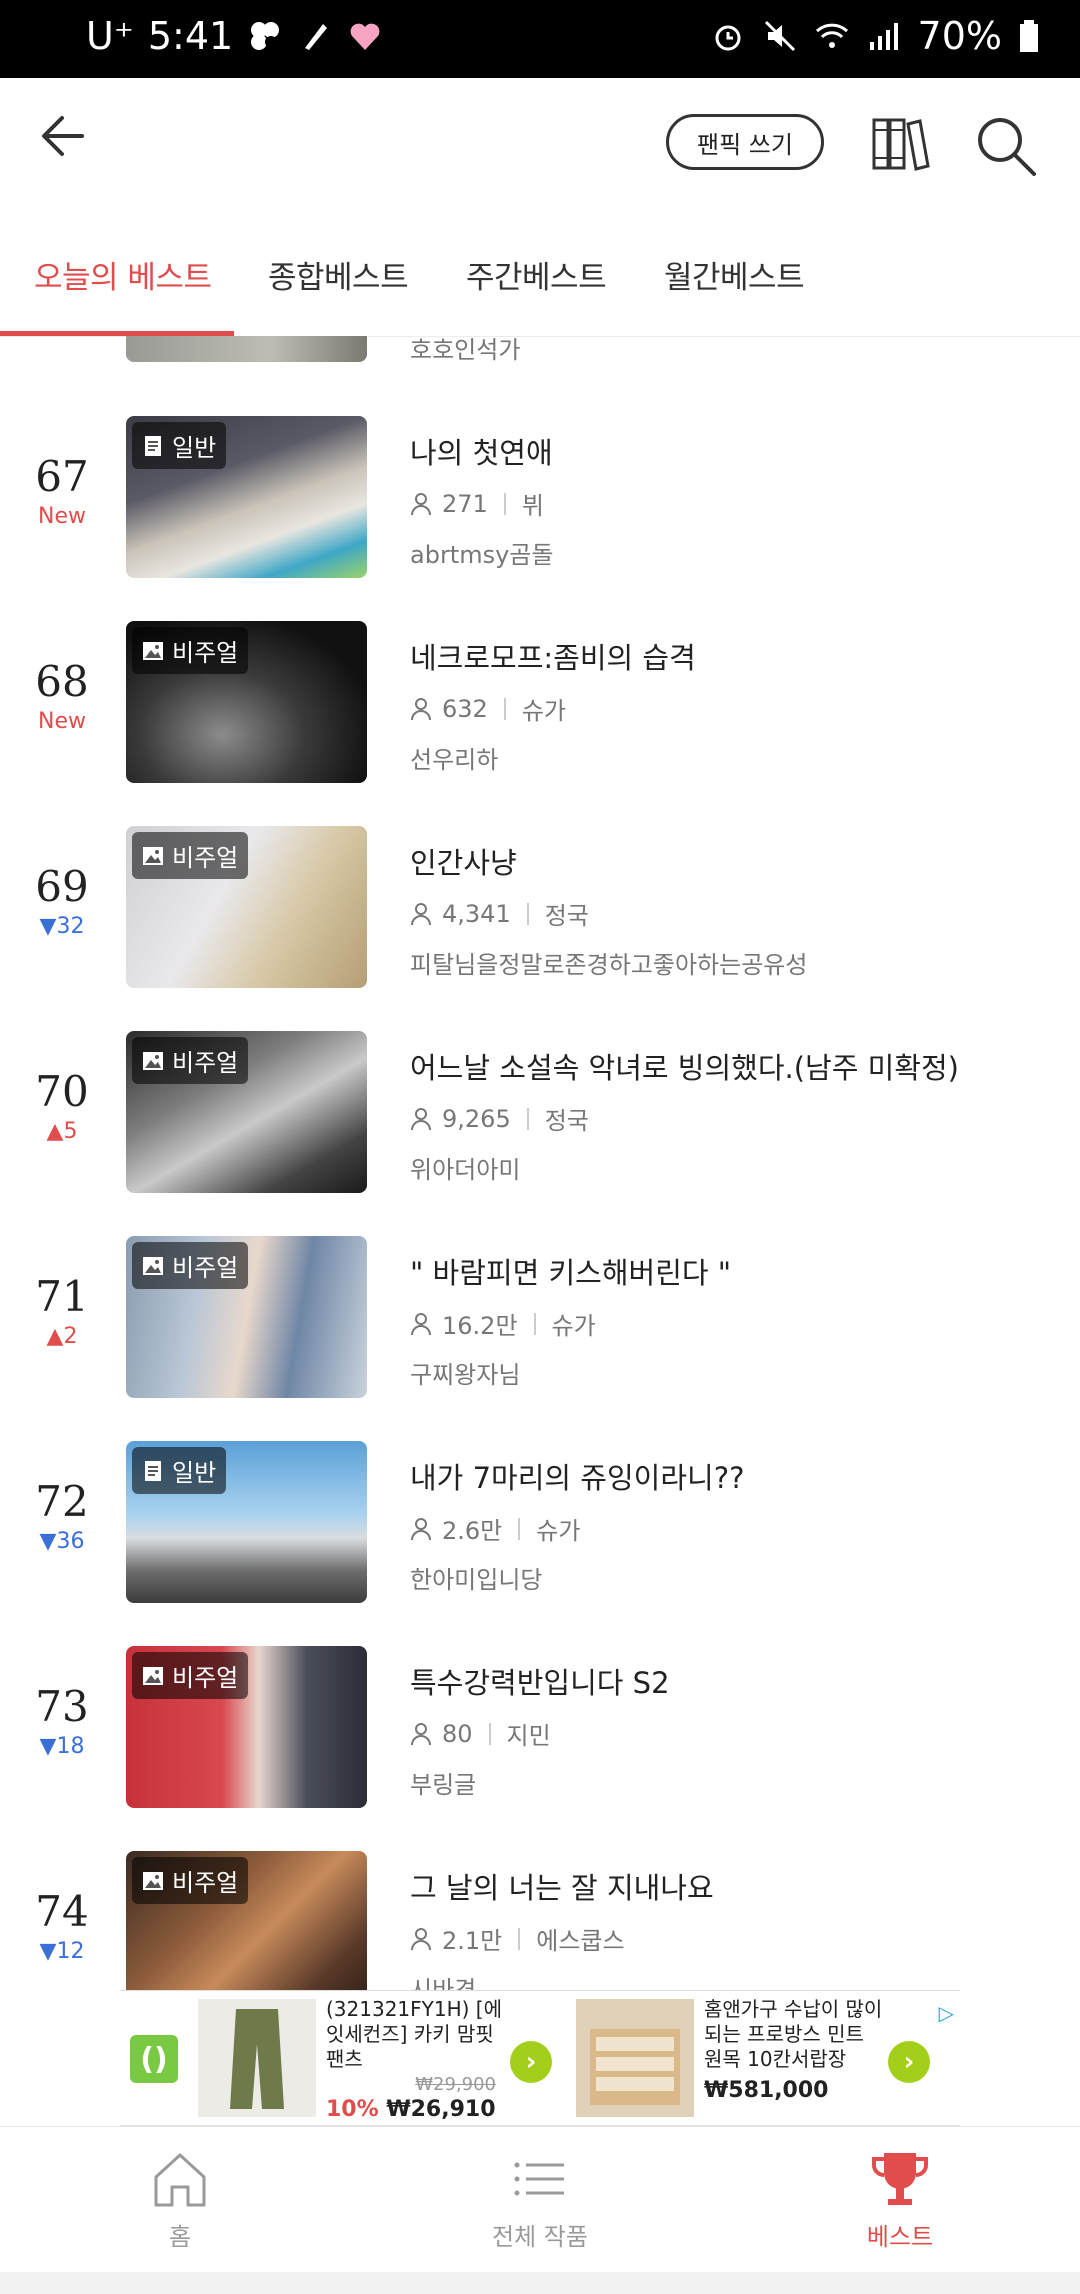 The image size is (1080, 2294). I want to click on list-icon, so click(539, 2179).